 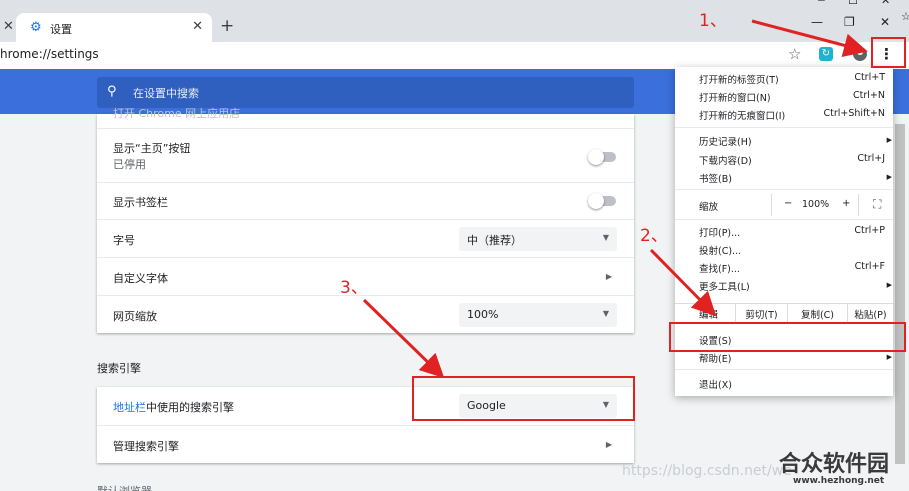 What do you see at coordinates (707, 471) in the screenshot?
I see `watermark-url: https://blog.csdn.net/we` at bounding box center [707, 471].